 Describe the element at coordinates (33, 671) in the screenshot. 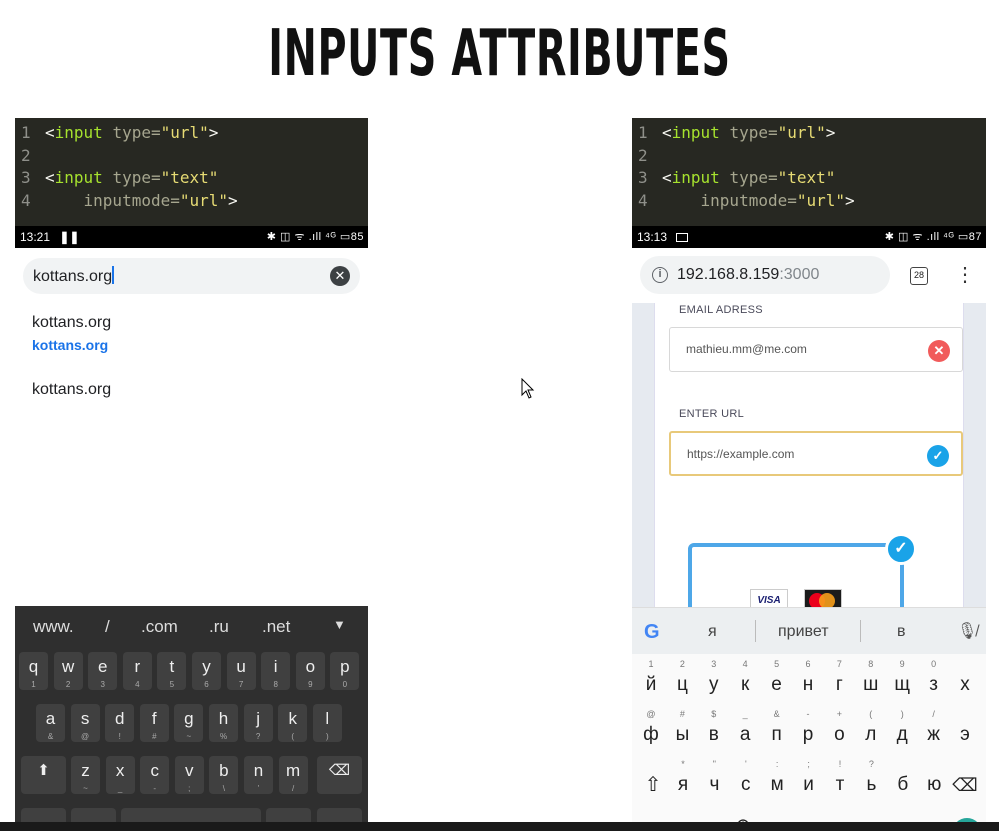

I see `key-q: q1` at that location.